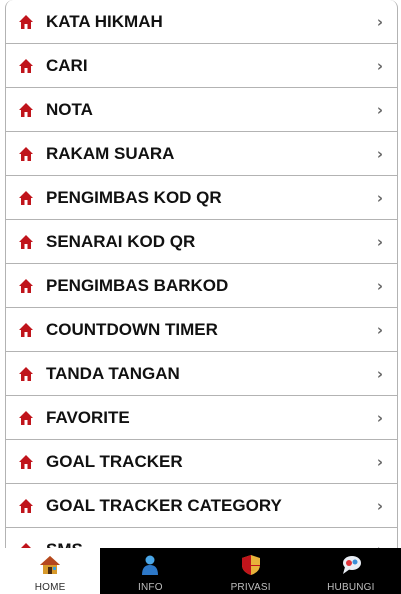 The image size is (401, 594). I want to click on menu-item-goal-tracker-category: GOAL TRACKER CATEGORY ›, so click(201, 506).